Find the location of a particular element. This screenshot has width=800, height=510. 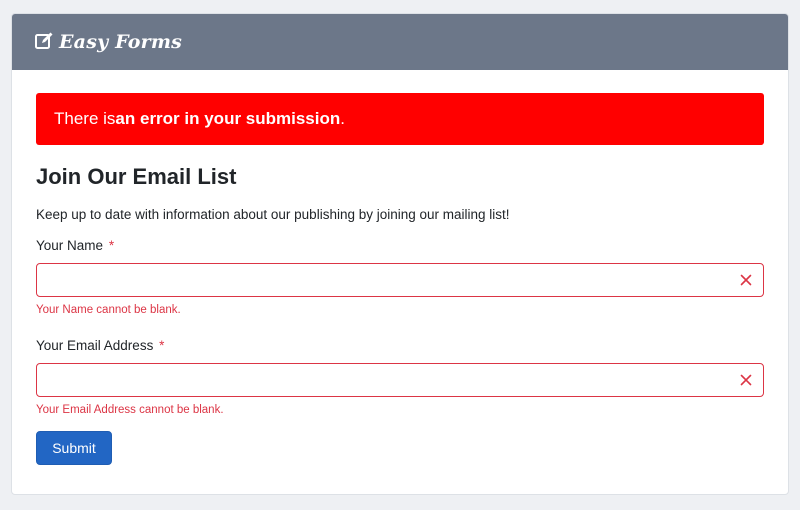

name-label: Your Name * is located at coordinates (400, 246).